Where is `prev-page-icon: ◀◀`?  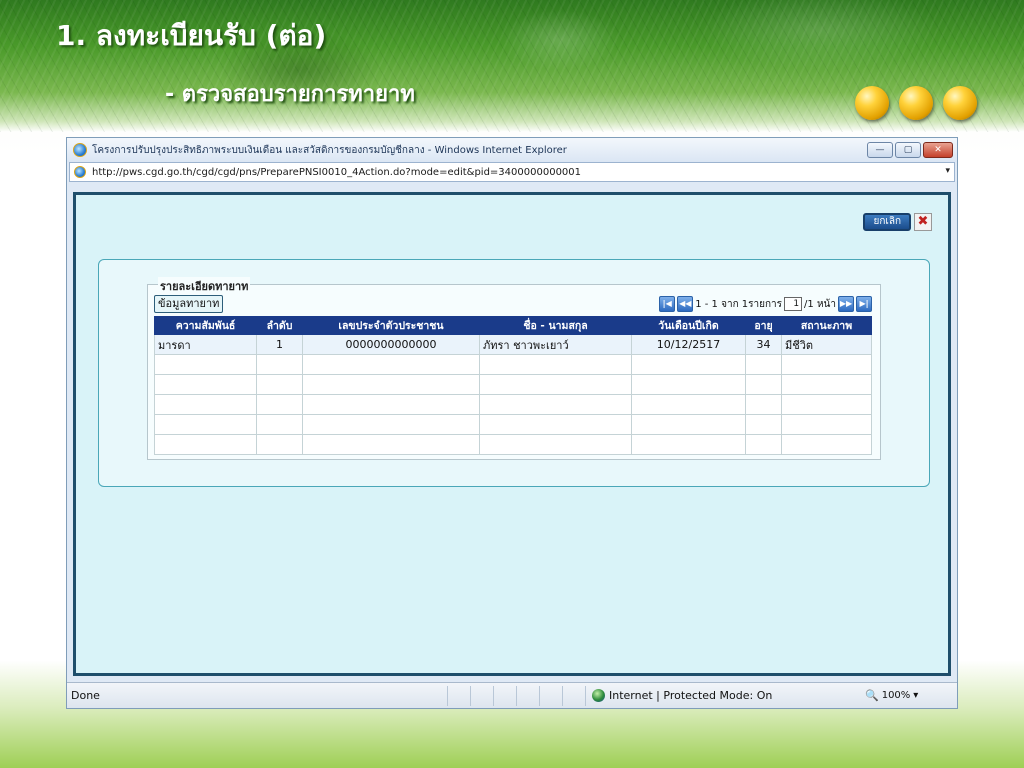
prev-page-icon: ◀◀ is located at coordinates (685, 304).